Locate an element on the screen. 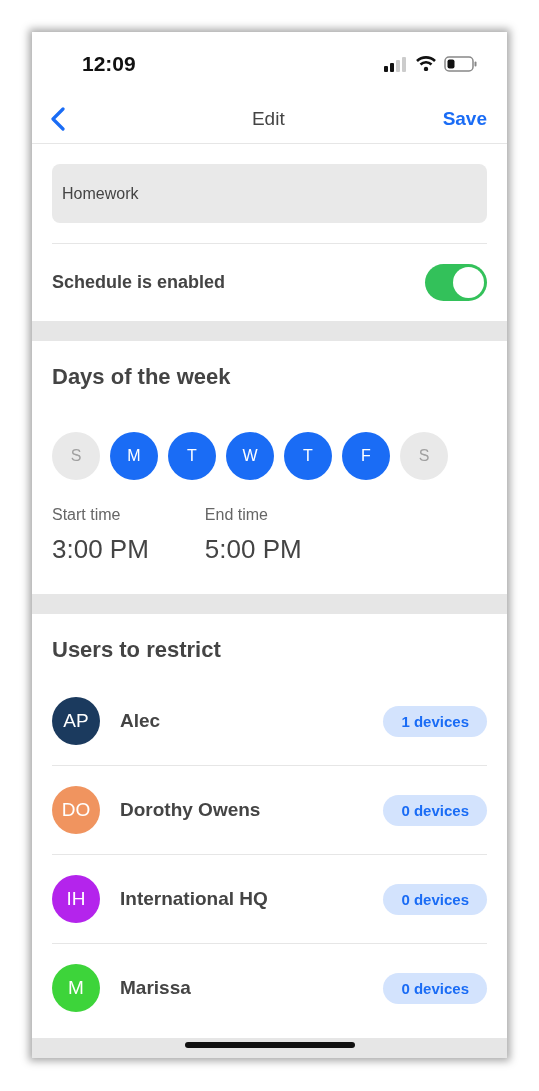 This screenshot has height=1091, width=539. time-value: 5:00 PM is located at coordinates (253, 549).